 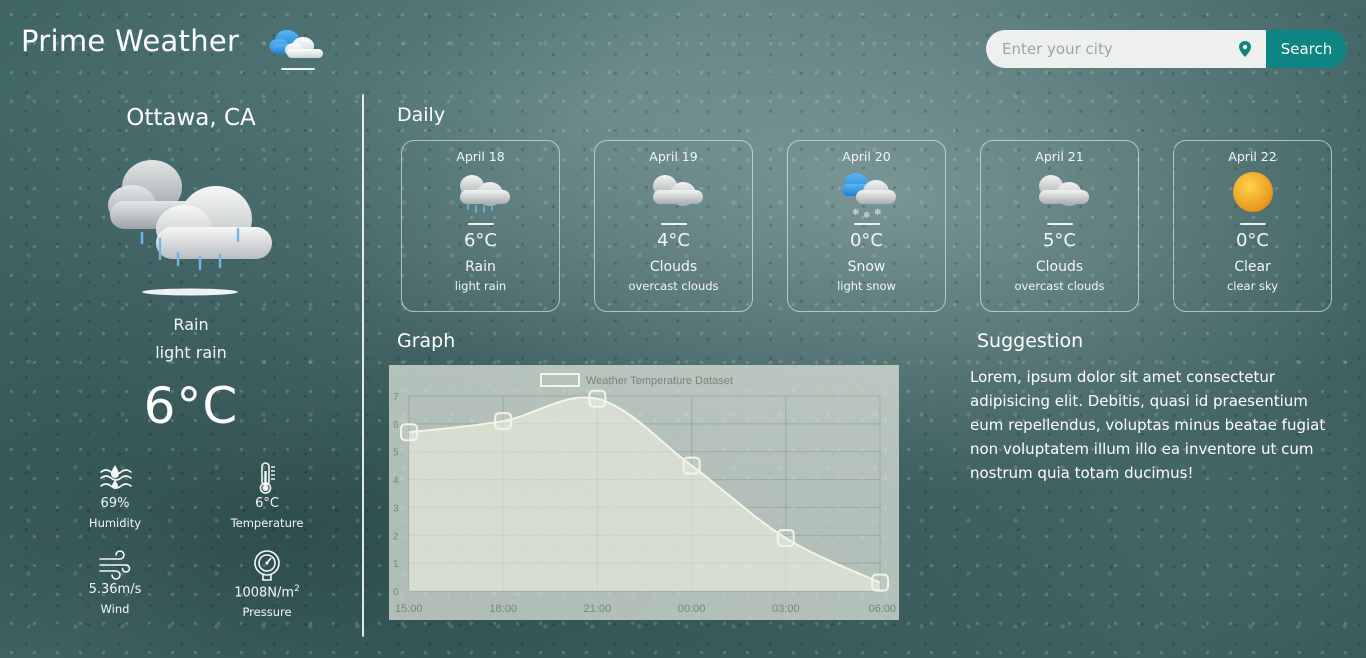 I want to click on day-card: April 21 5°C Clouds overcast clouds, so click(x=1059, y=226).